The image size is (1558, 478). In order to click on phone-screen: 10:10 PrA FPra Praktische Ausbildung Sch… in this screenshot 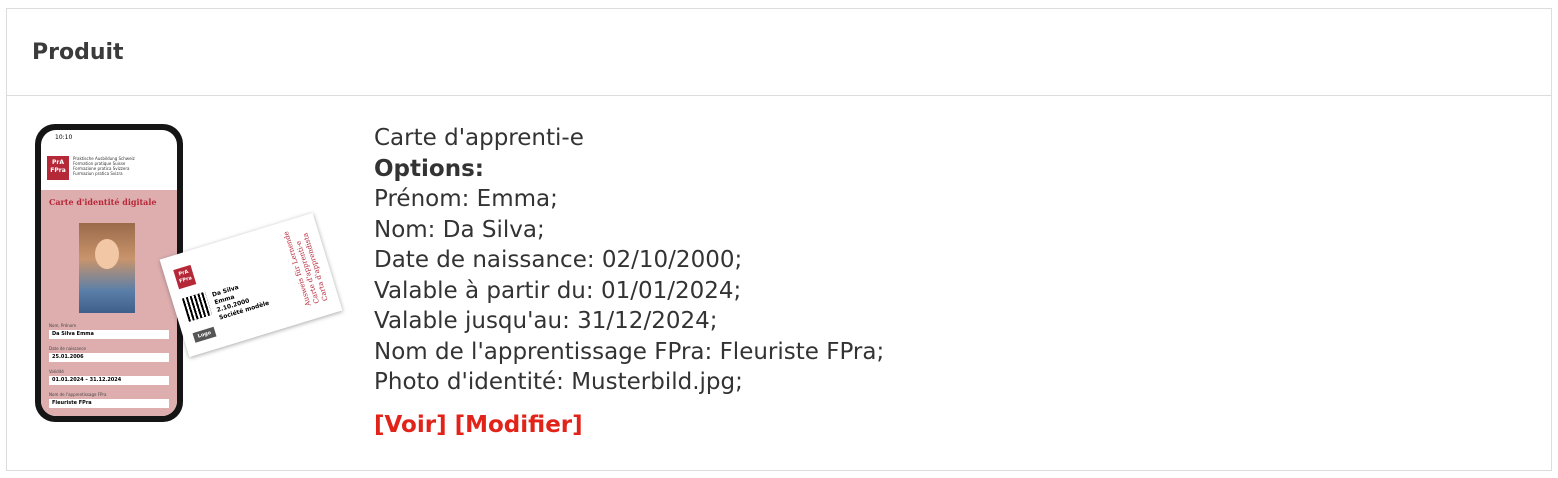, I will do `click(109, 273)`.